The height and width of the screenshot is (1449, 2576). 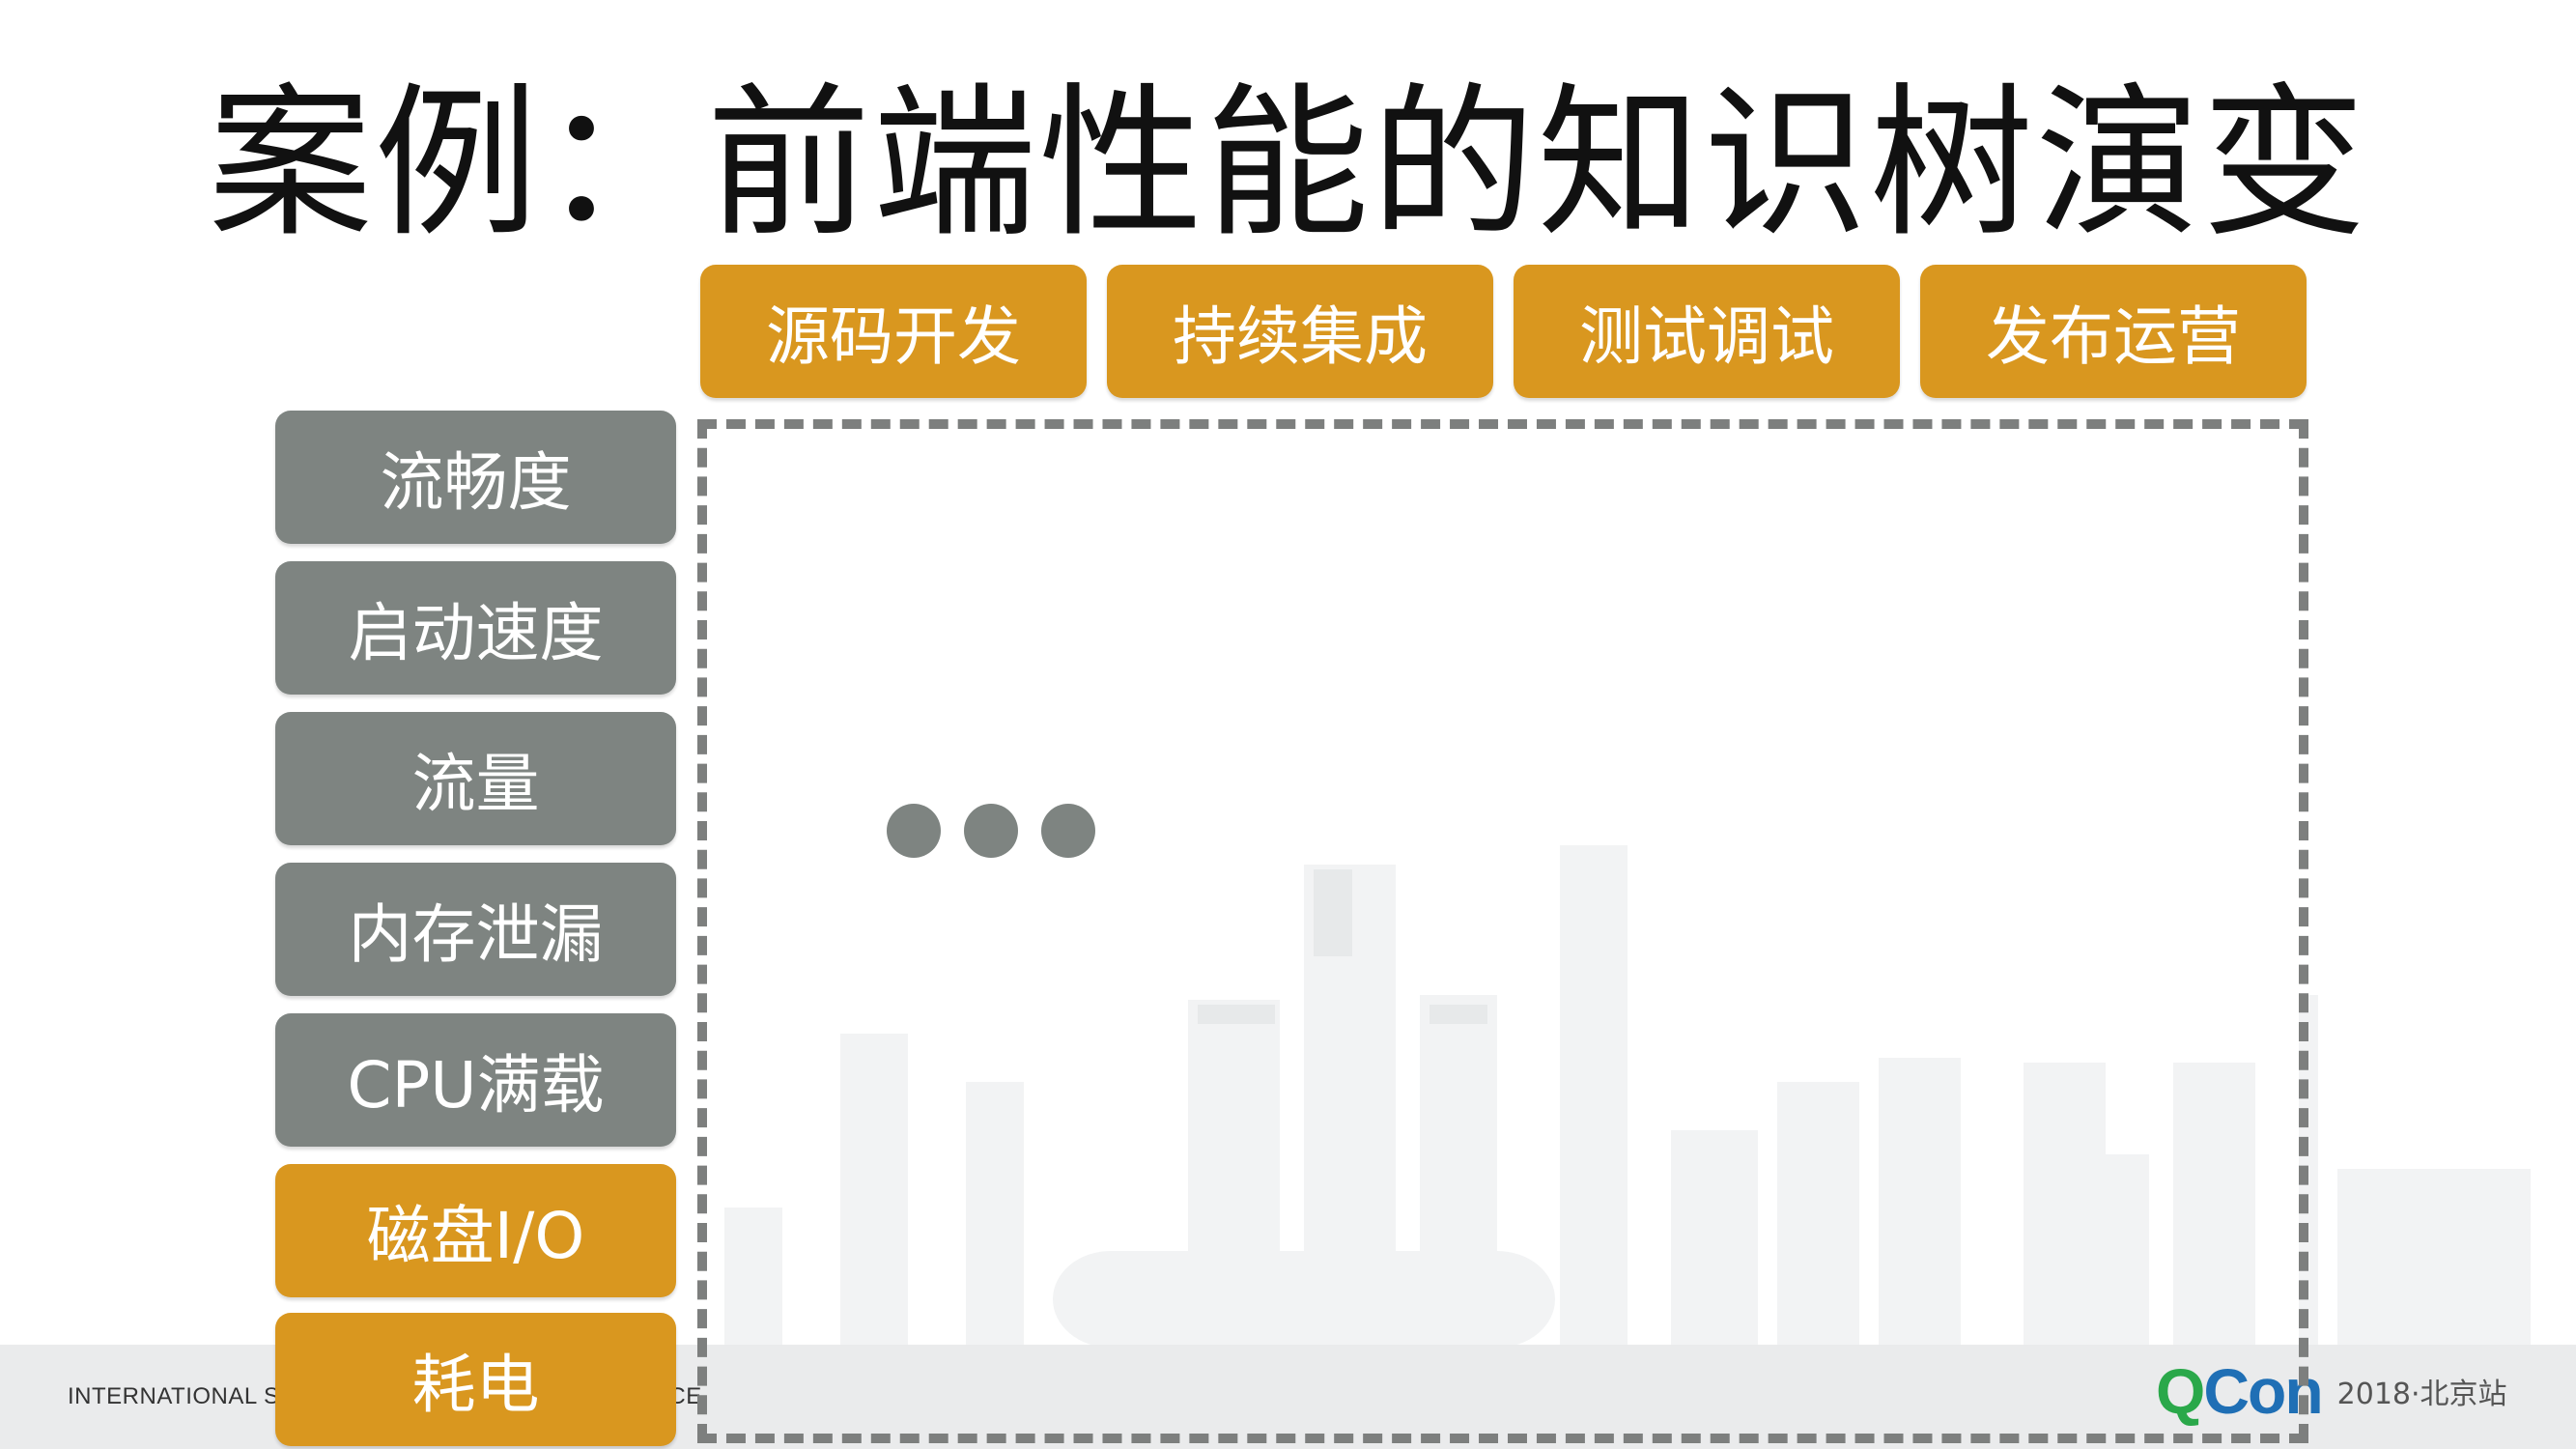 What do you see at coordinates (2113, 331) in the screenshot?
I see `stage-tab-release-operations: 发布运营` at bounding box center [2113, 331].